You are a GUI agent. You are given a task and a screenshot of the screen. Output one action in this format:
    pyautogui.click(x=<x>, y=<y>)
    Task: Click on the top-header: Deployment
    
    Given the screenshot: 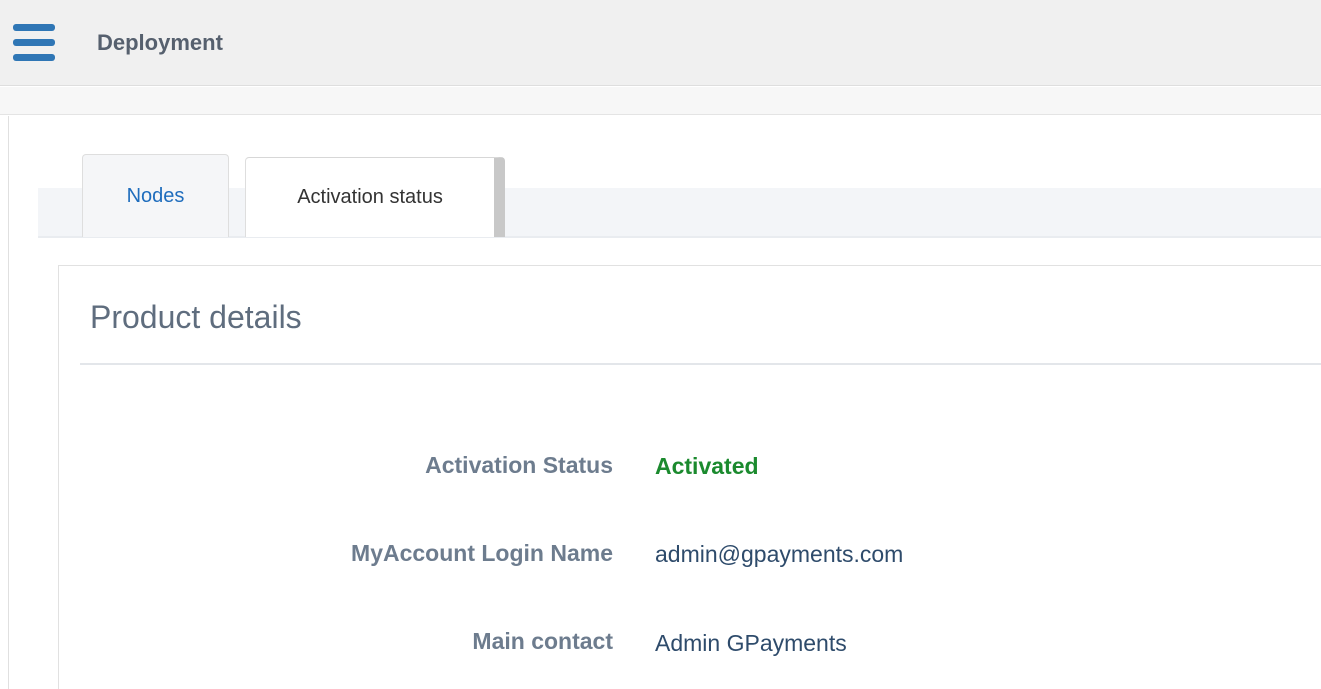 What is the action you would take?
    pyautogui.click(x=660, y=43)
    